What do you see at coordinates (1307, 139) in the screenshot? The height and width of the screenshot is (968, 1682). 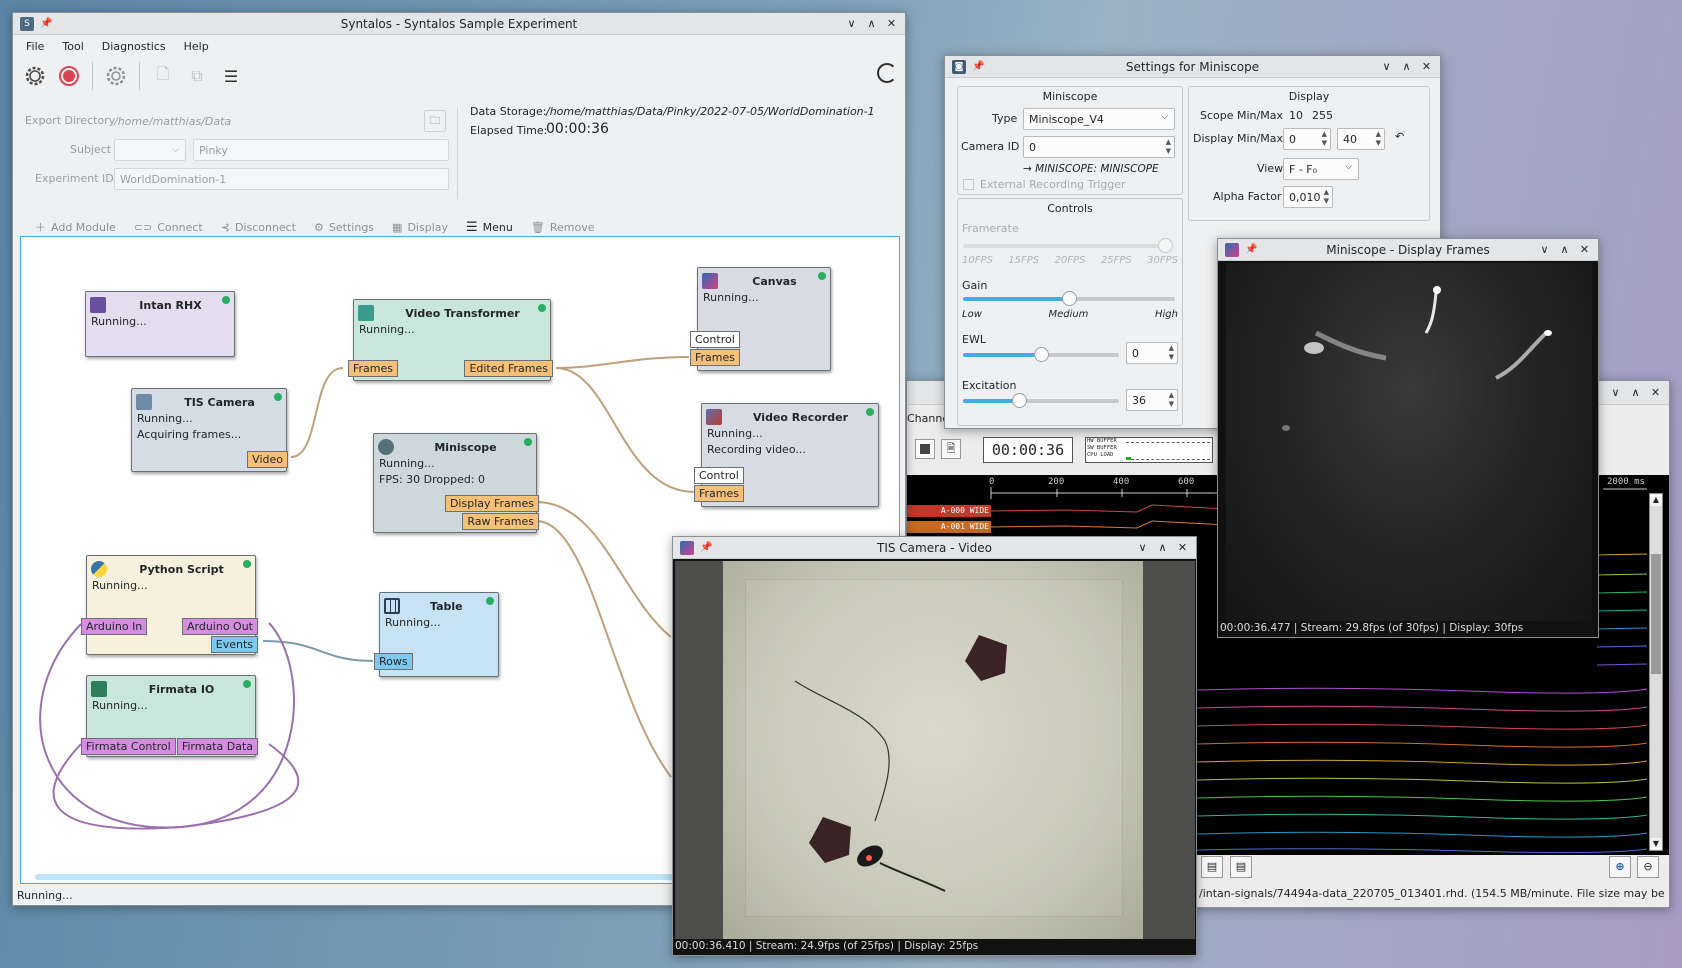 I see `display-min-spinbox: 0 ▲ ▼` at bounding box center [1307, 139].